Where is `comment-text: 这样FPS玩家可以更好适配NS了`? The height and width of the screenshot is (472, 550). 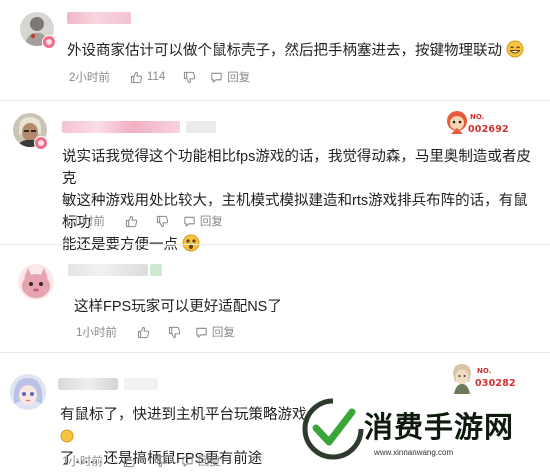 comment-text: 这样FPS玩家可以更好适配NS了 is located at coordinates (304, 307).